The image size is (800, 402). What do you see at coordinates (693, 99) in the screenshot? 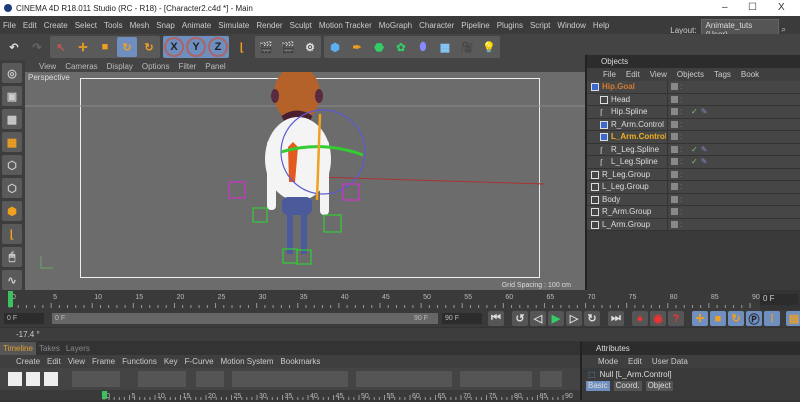
I see `object-row: Head:` at bounding box center [693, 99].